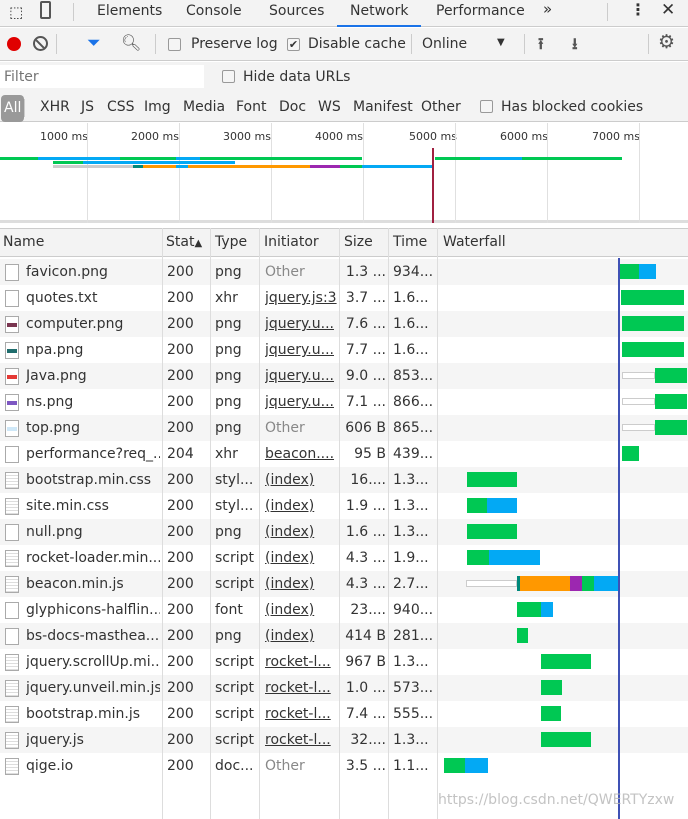 Image resolution: width=688 pixels, height=819 pixels. Describe the element at coordinates (301, 298) in the screenshot. I see `row-initiator: jquery.js:3` at that location.